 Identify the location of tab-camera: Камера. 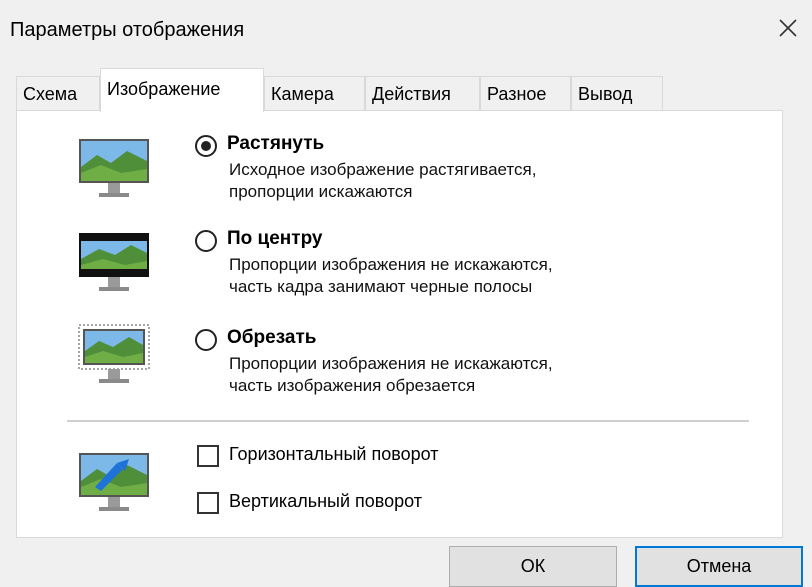
(314, 93).